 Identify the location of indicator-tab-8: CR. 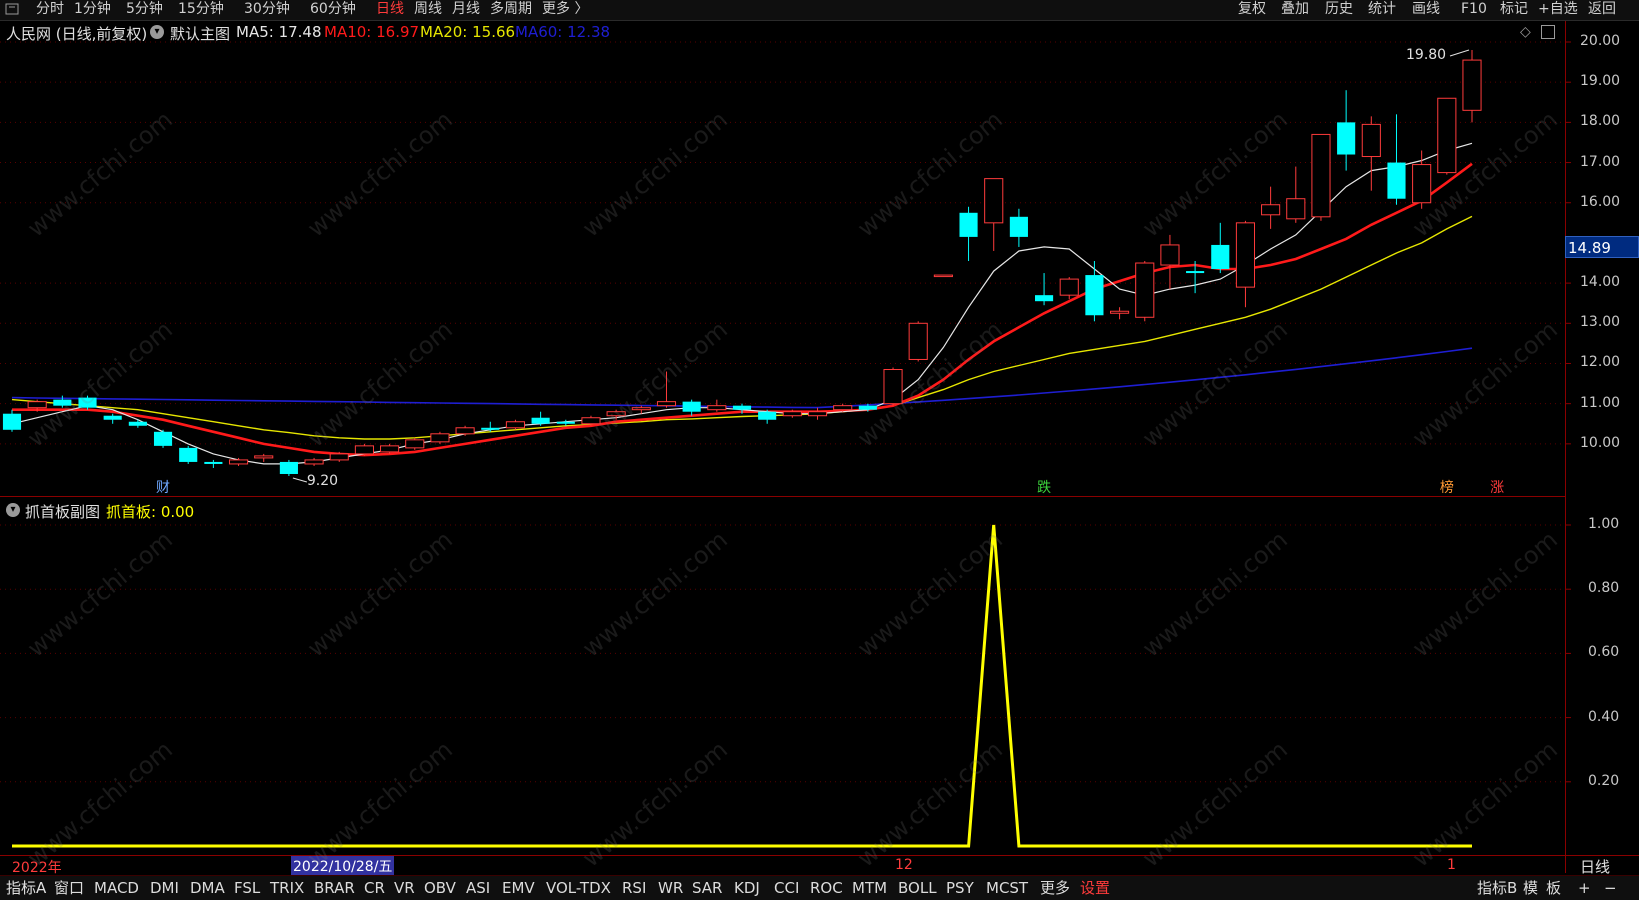
(374, 888).